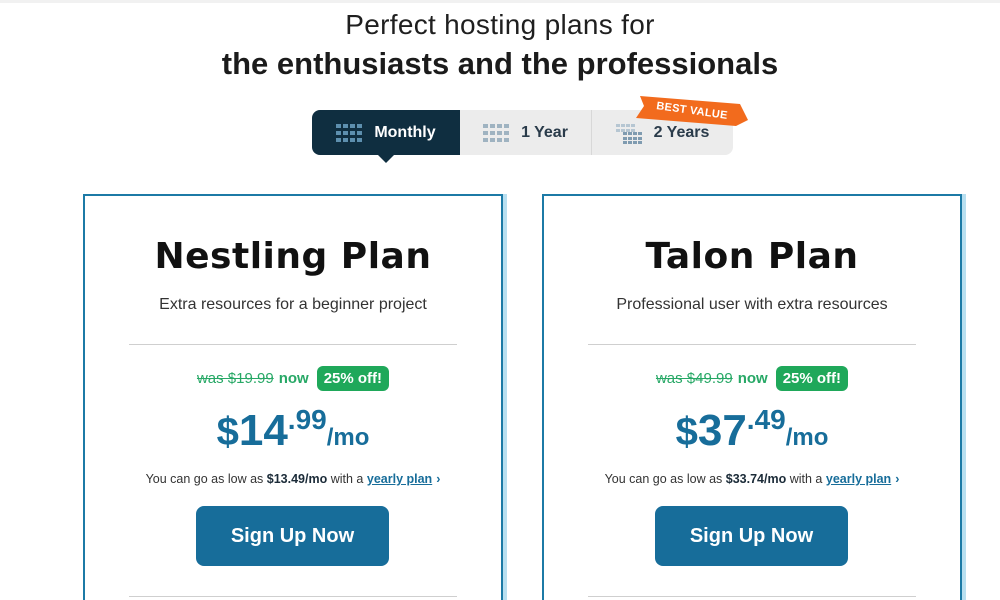 This screenshot has width=1000, height=600. What do you see at coordinates (307, 419) in the screenshot?
I see `price-cents: .99` at bounding box center [307, 419].